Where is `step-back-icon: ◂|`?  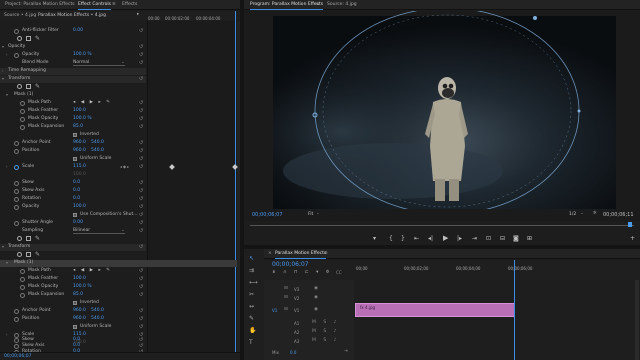
step-back-icon: ◂| is located at coordinates (430, 238).